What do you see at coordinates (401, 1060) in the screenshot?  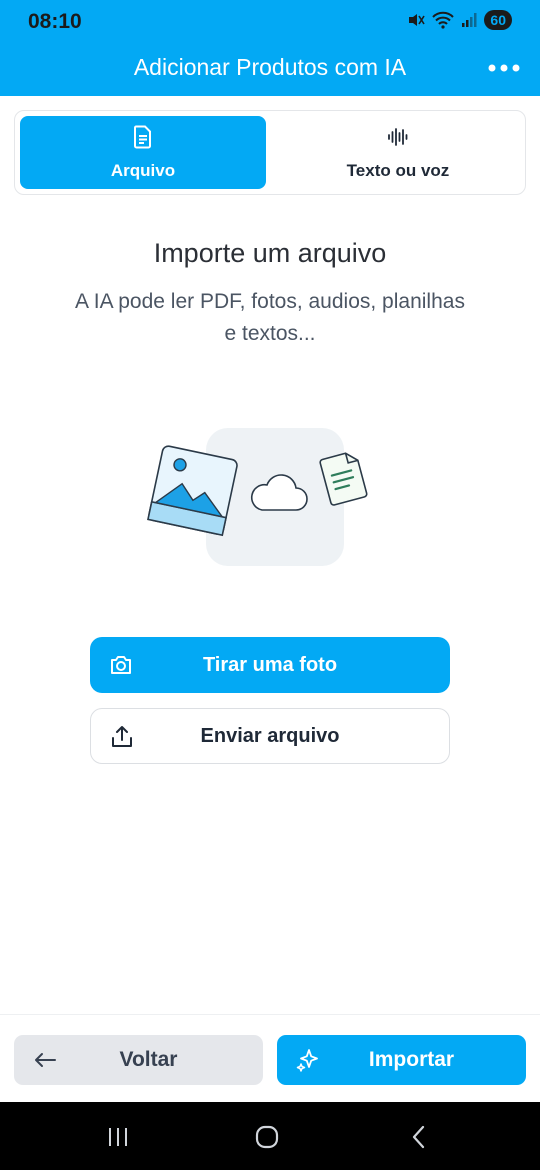 I see `import-button: Importar` at bounding box center [401, 1060].